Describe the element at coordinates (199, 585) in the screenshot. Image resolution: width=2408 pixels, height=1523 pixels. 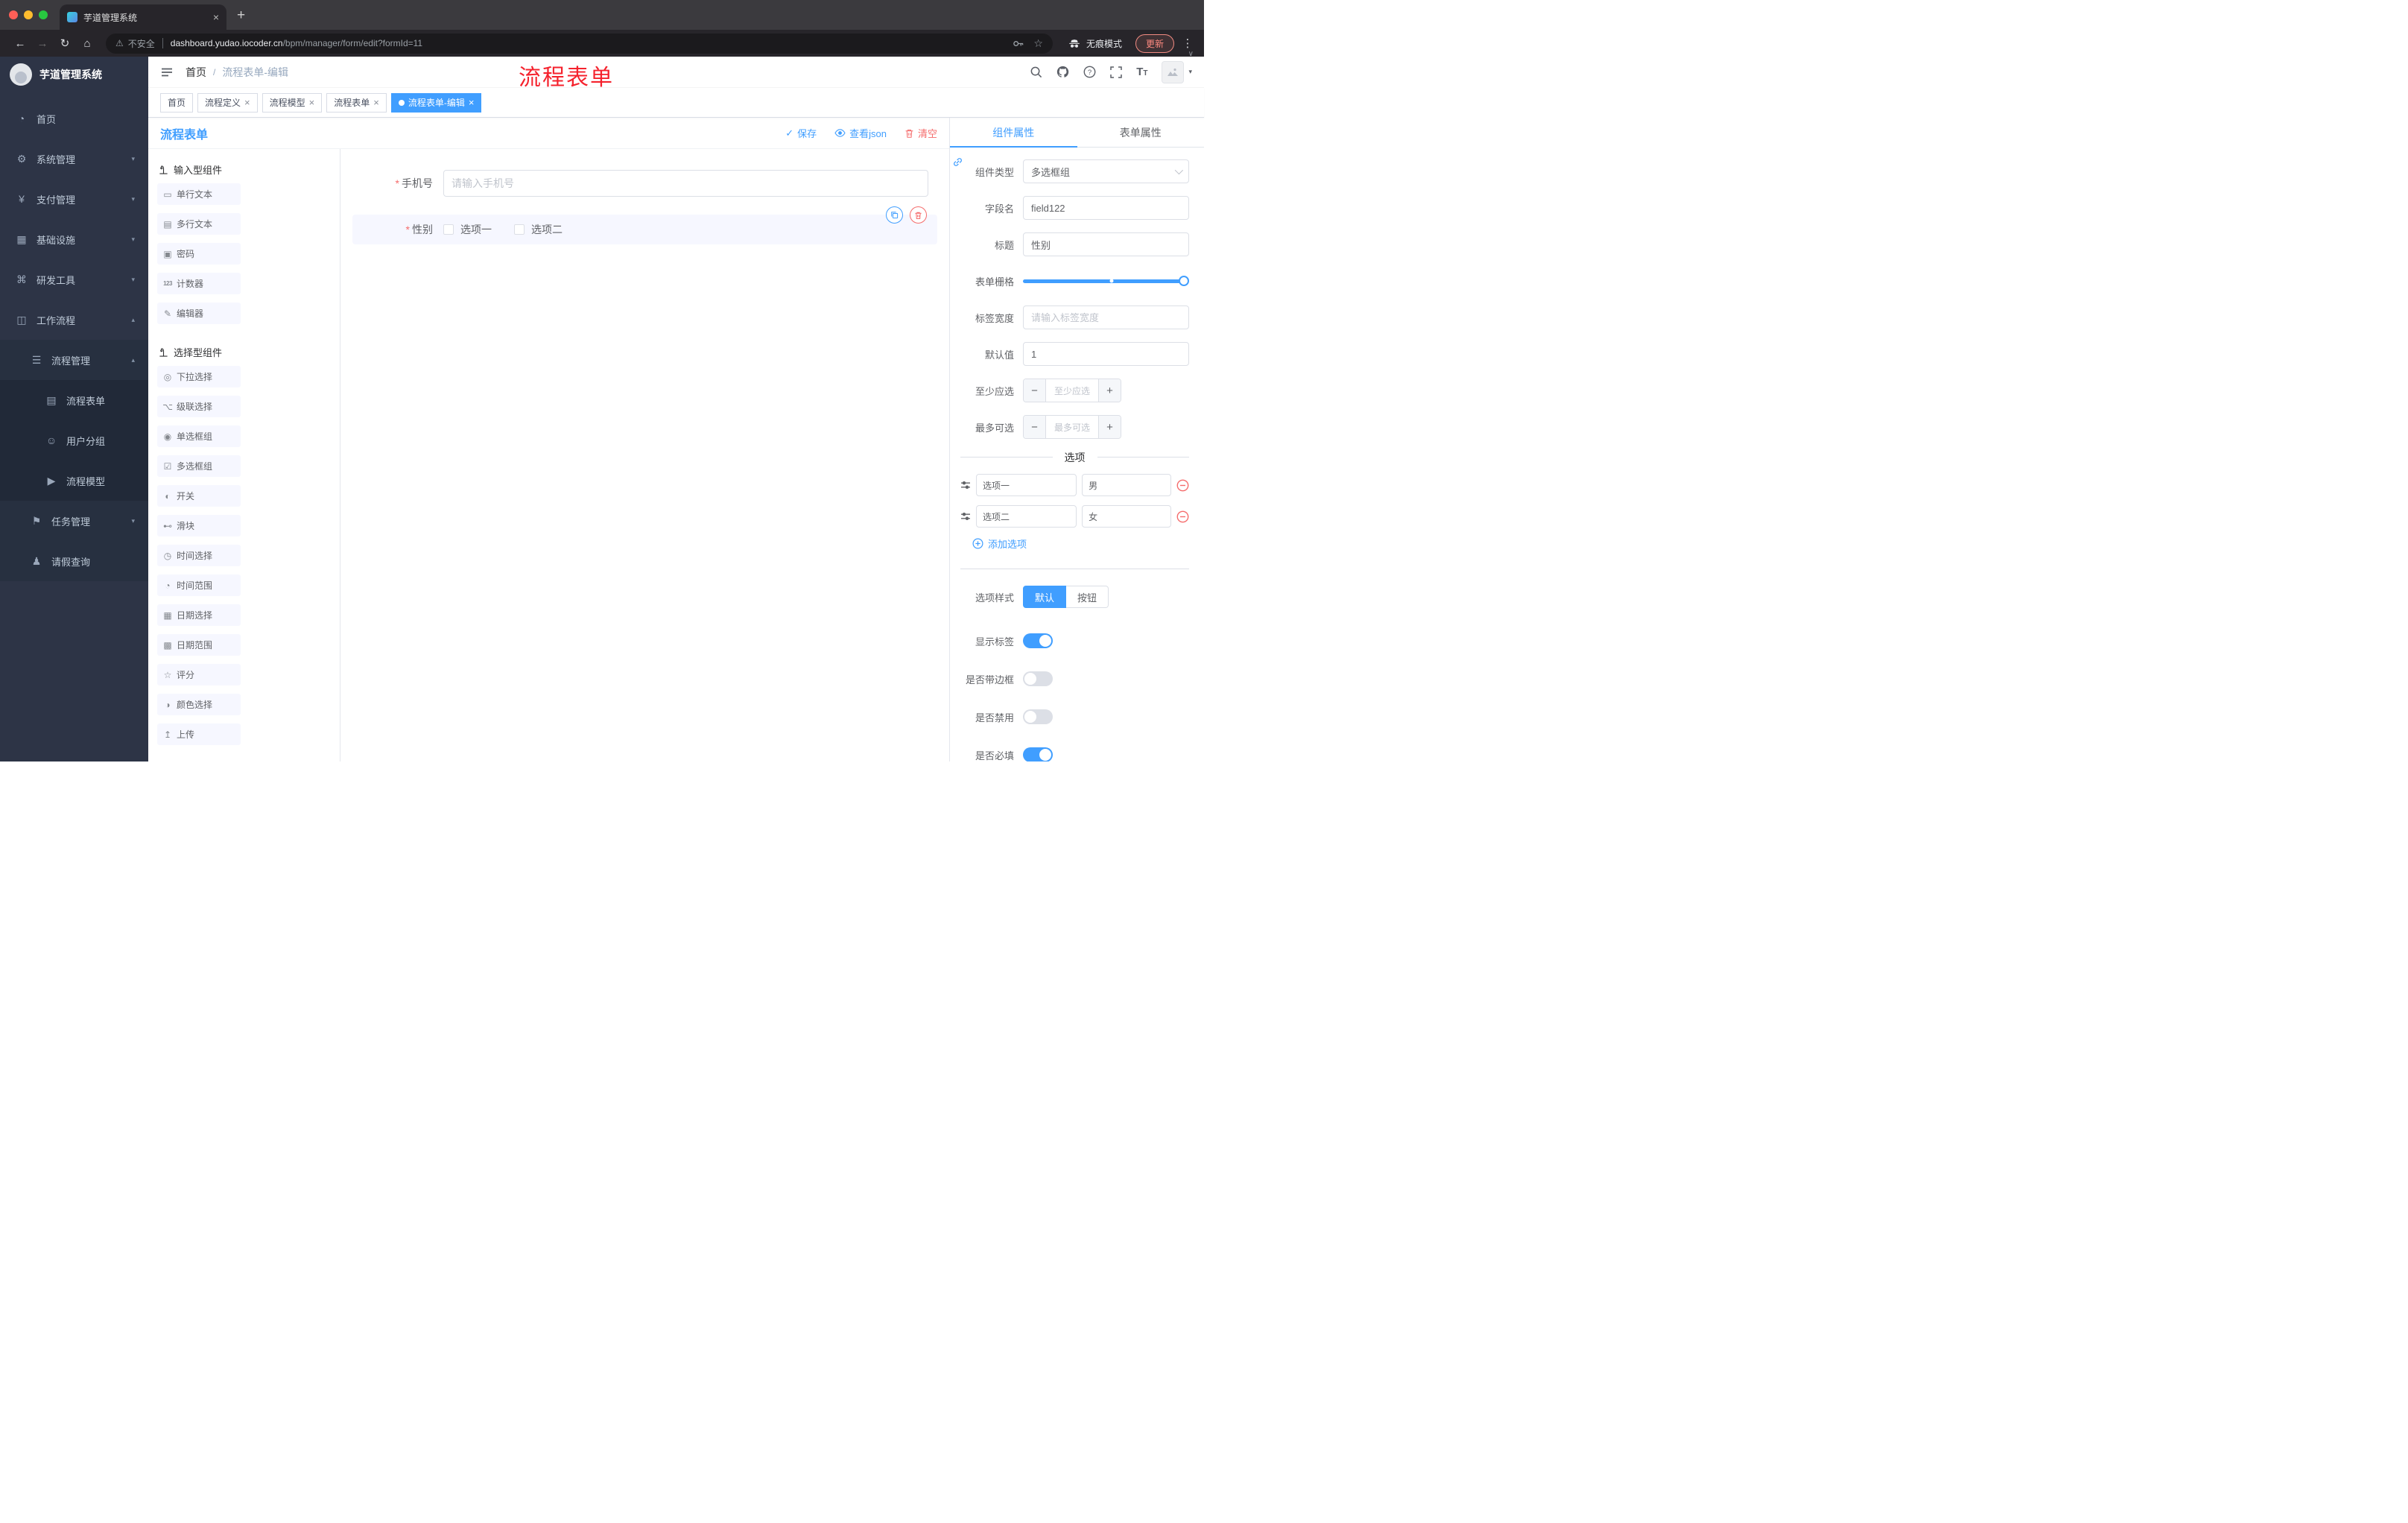
I see `palette-item-time-range: ◔ 时间范围` at that location.